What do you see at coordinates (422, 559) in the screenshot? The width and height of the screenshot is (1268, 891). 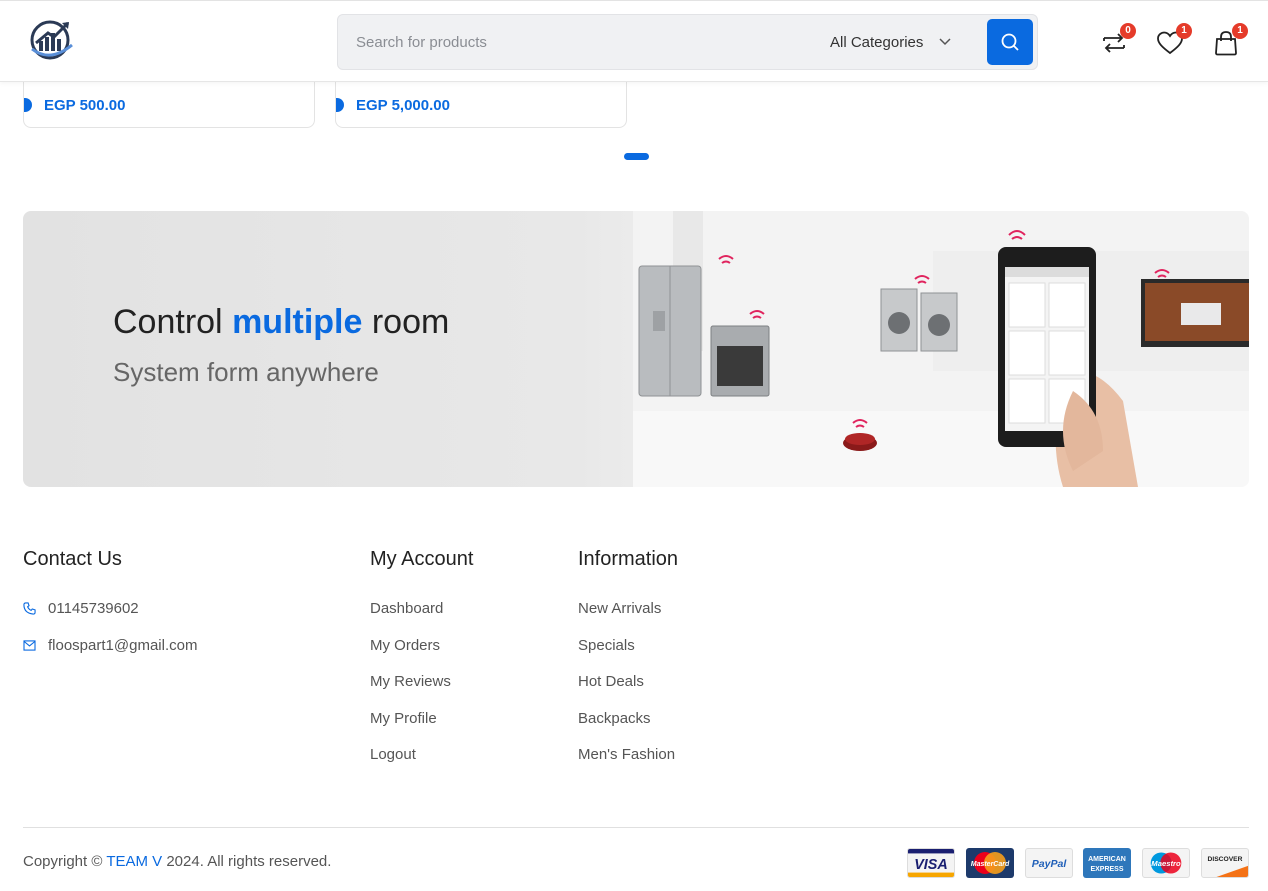 I see `footer-account-title: My Account` at bounding box center [422, 559].